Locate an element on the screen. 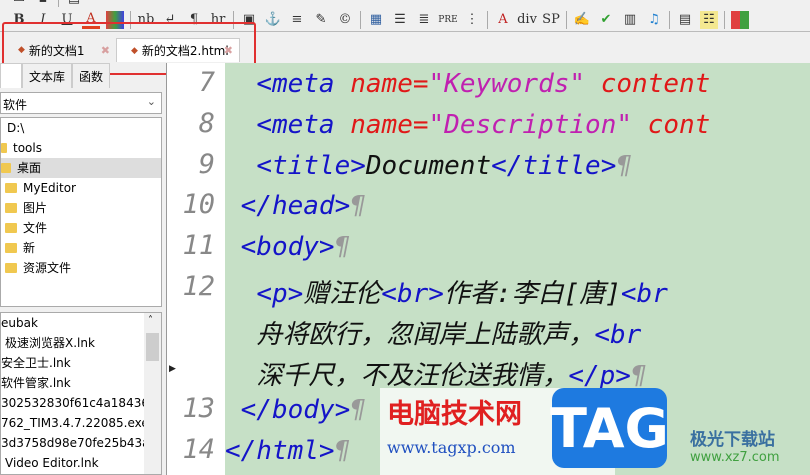 The width and height of the screenshot is (810, 475). html-tag: </title> is located at coordinates (554, 165).